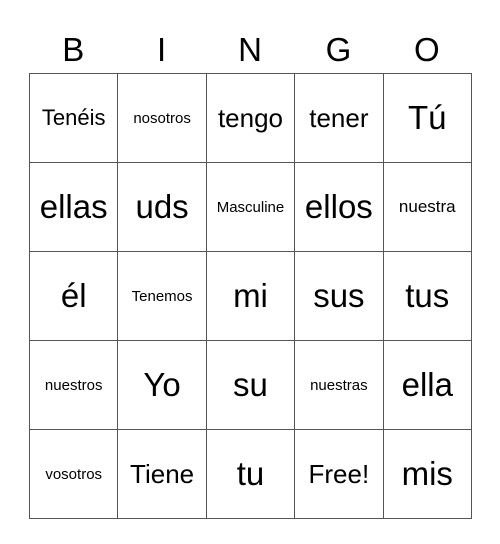 This screenshot has height=544, width=500. I want to click on bingo-cell: él, so click(73, 296).